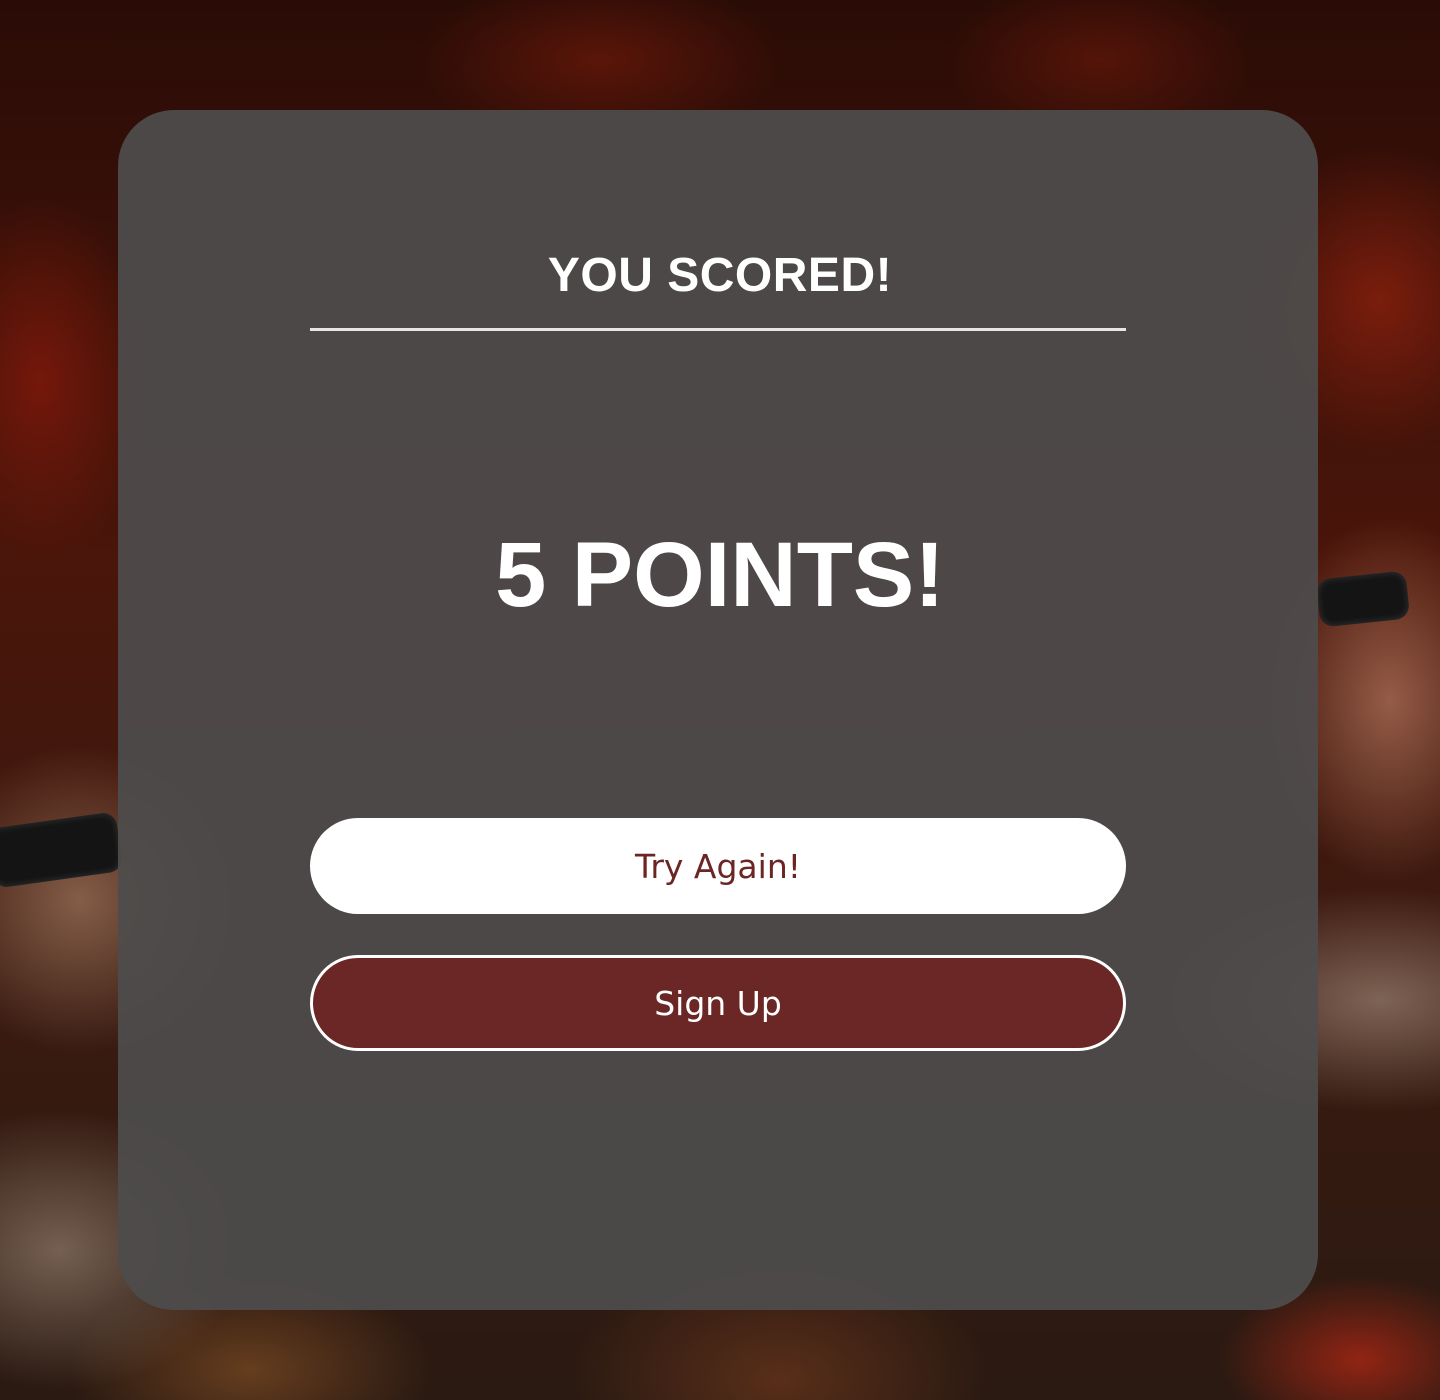  Describe the element at coordinates (720, 575) in the screenshot. I see `score-value: 5 POINTS!` at that location.